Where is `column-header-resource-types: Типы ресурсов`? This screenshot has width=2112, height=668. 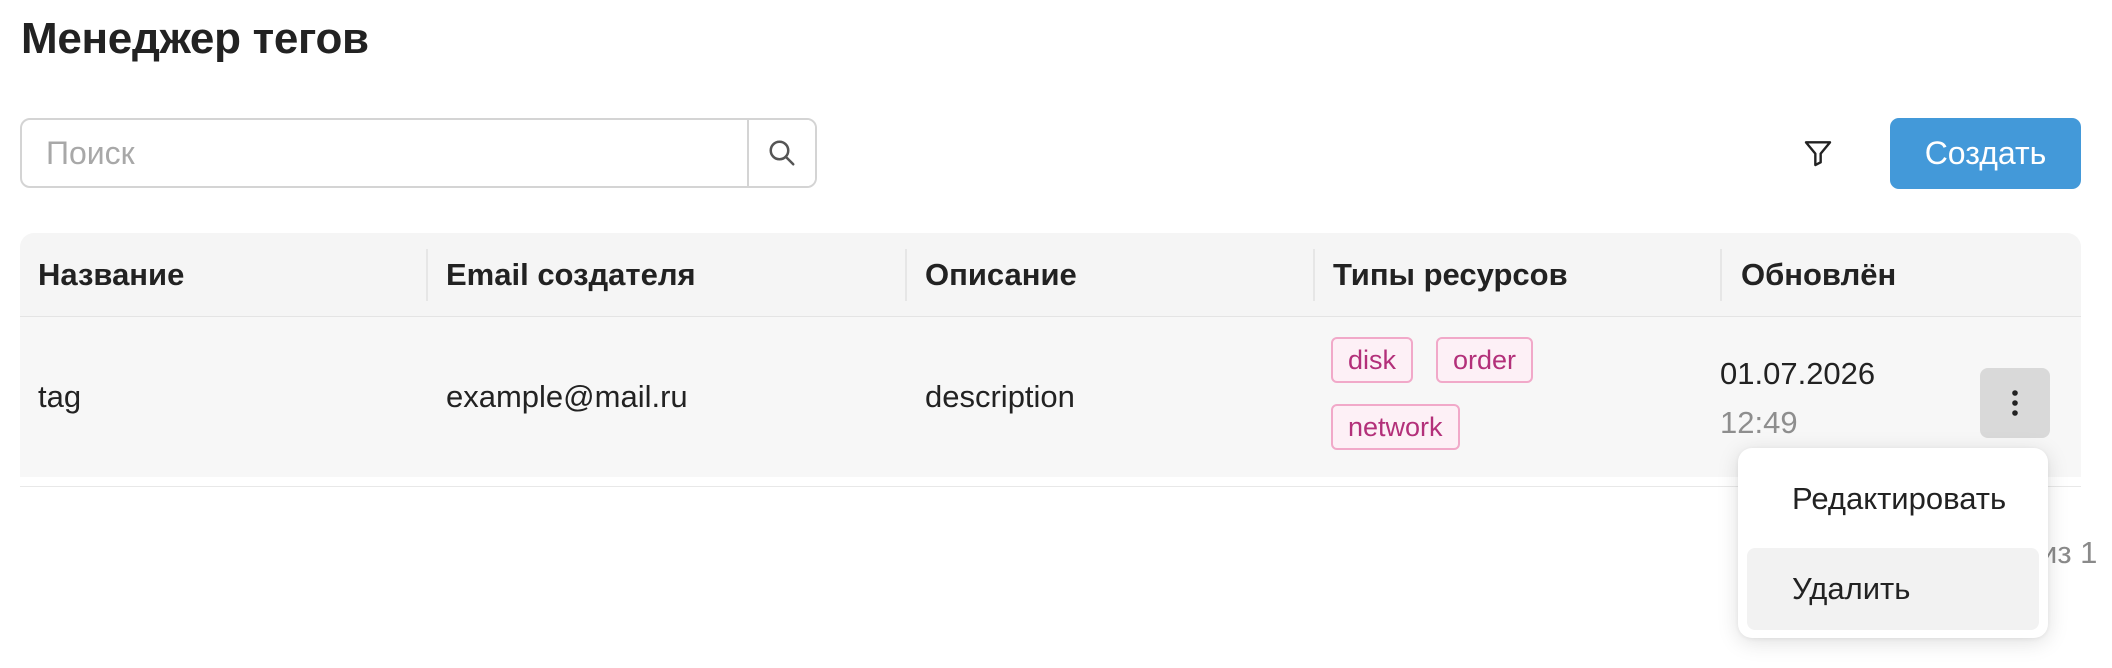 column-header-resource-types: Типы ресурсов is located at coordinates (1450, 275).